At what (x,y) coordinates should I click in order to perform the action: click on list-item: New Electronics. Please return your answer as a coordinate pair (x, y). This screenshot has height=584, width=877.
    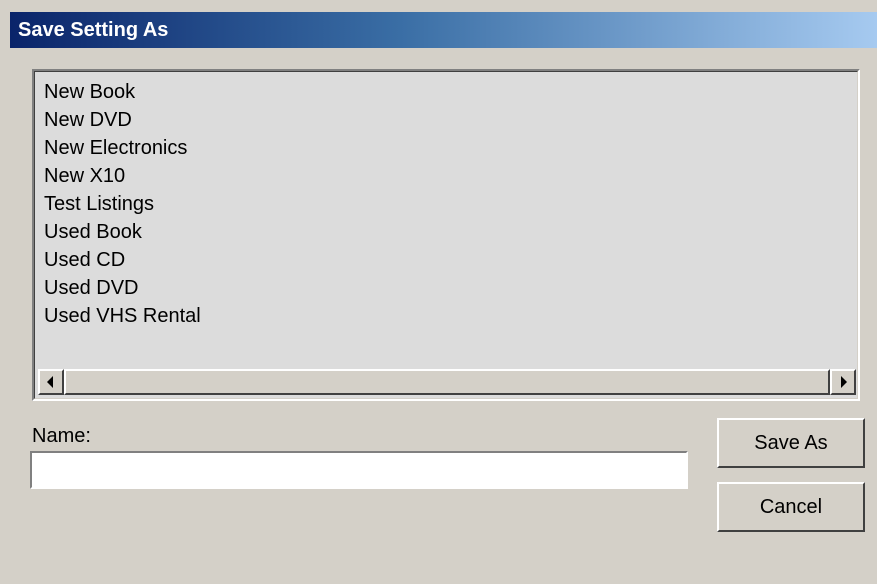
    Looking at the image, I should click on (122, 148).